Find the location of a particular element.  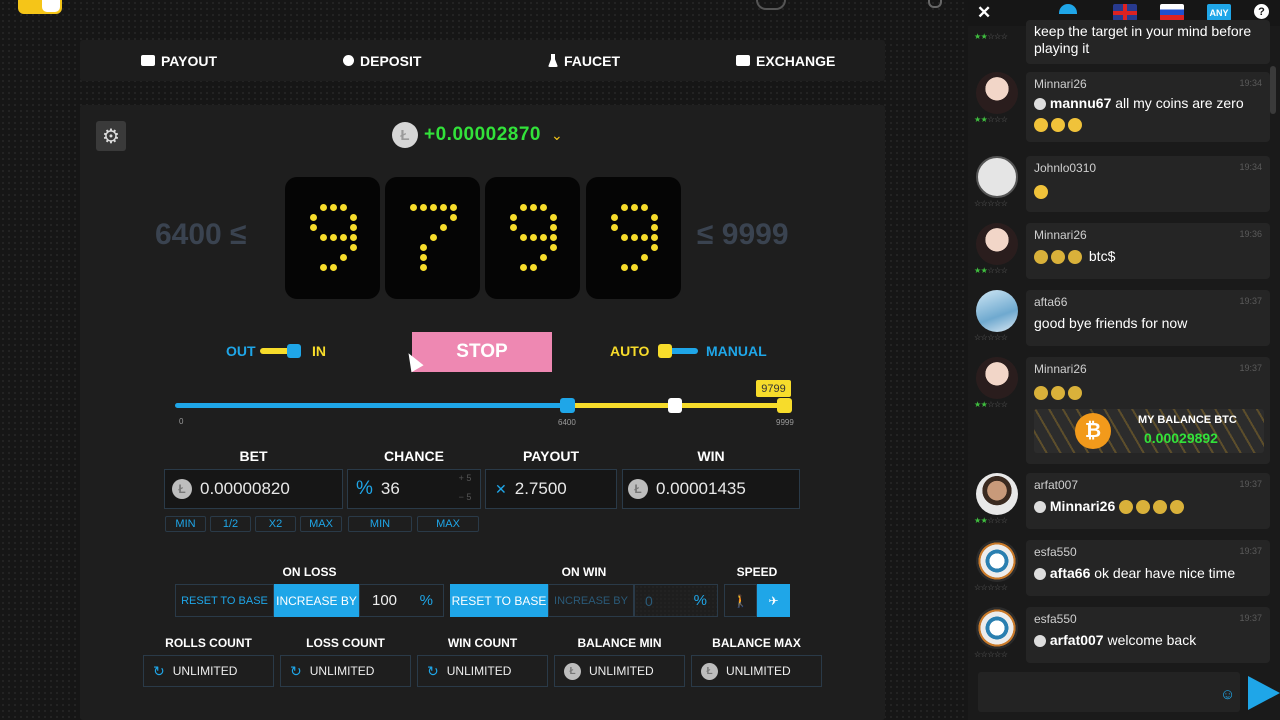

stop-button: STOP is located at coordinates (482, 352).